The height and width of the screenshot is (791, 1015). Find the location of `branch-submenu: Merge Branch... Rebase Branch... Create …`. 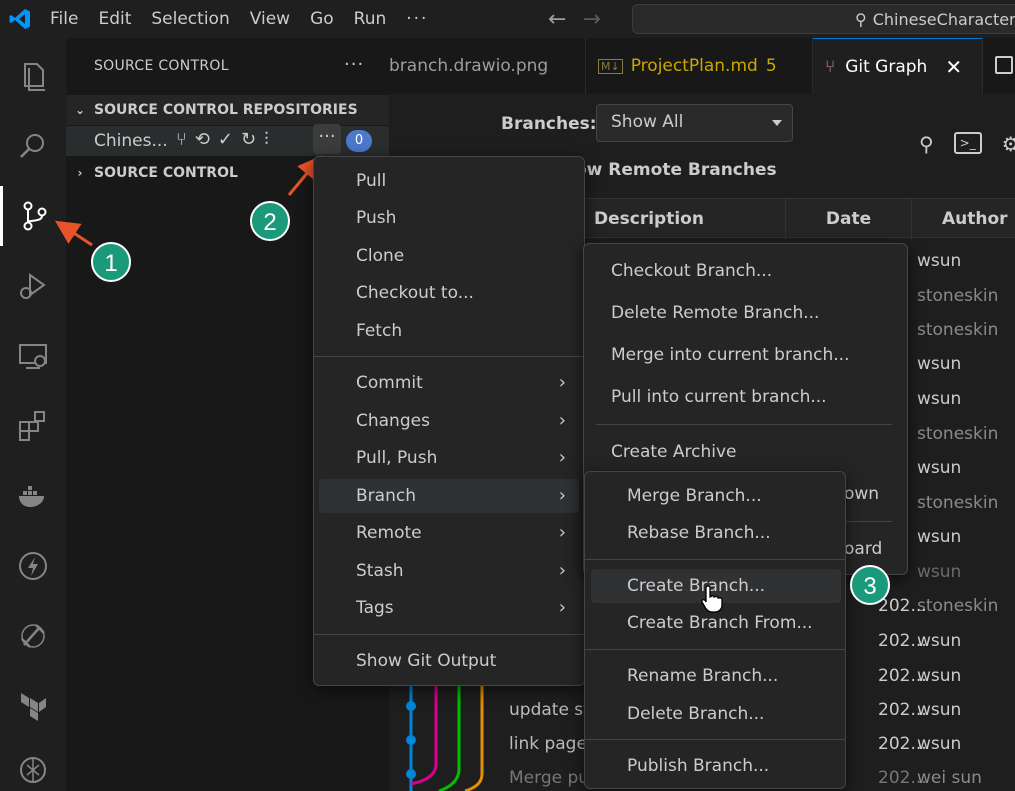

branch-submenu: Merge Branch... Rebase Branch... Create … is located at coordinates (715, 630).